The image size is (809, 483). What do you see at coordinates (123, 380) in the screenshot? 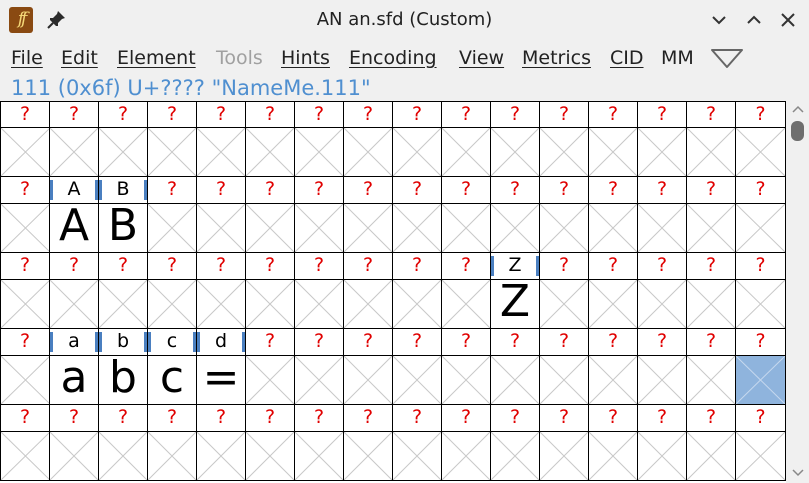
I see `glyph-cell: b` at bounding box center [123, 380].